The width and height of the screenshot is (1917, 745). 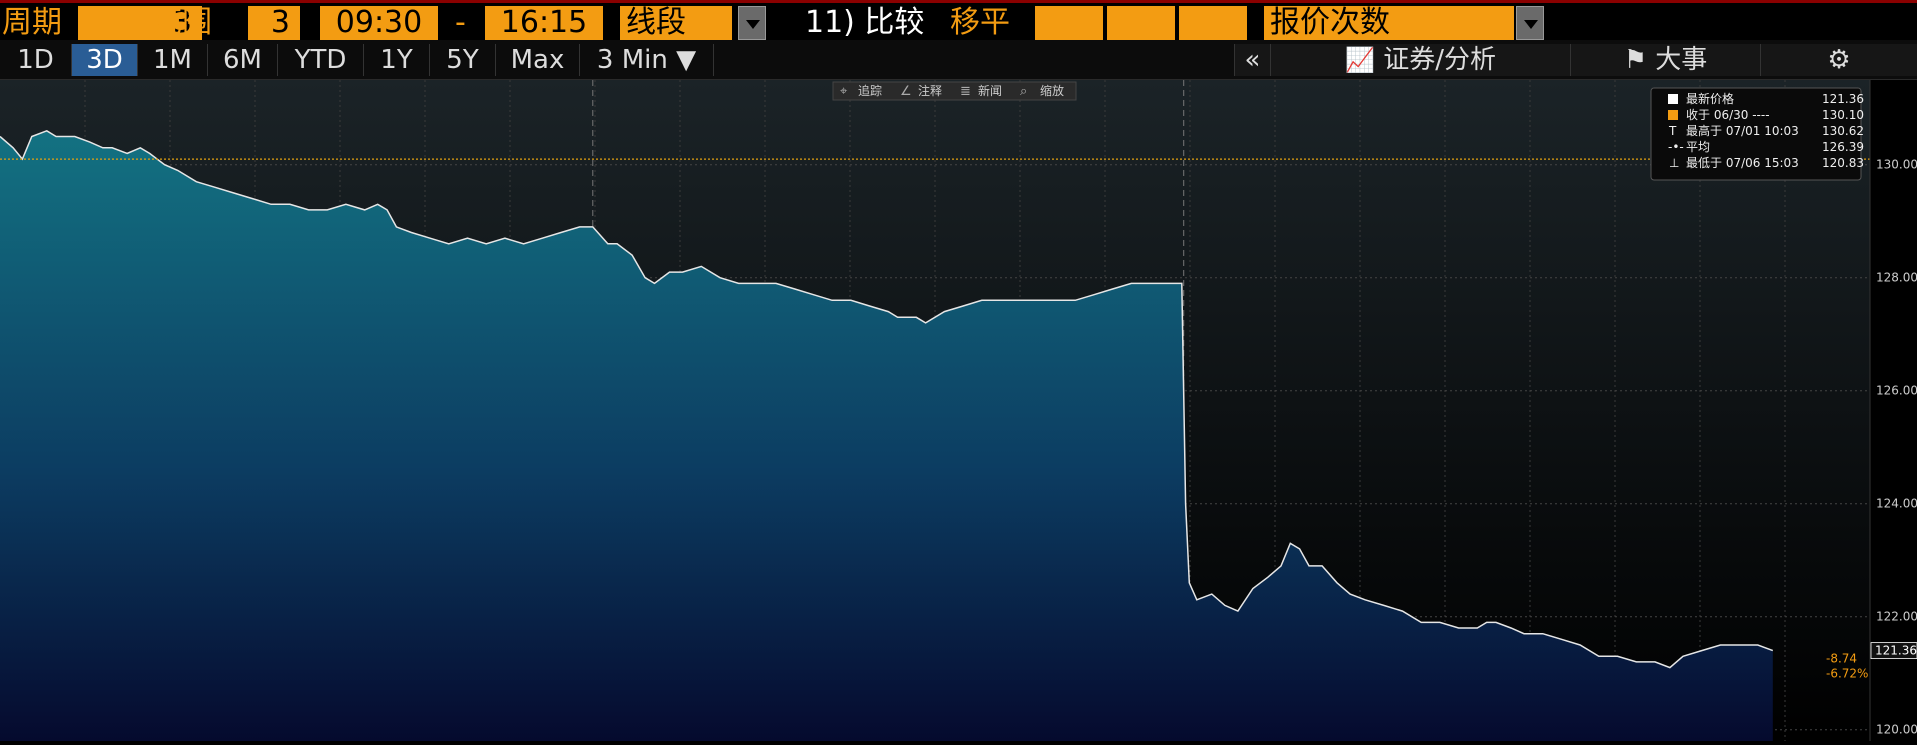 What do you see at coordinates (864, 23) in the screenshot?
I see `compare-button: 11) 比较` at bounding box center [864, 23].